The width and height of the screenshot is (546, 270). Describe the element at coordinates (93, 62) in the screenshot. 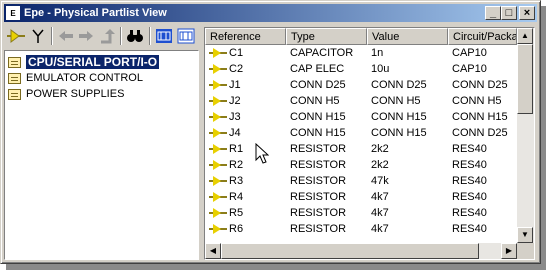

I see `tree-item-label: CPU/SERIAL PORT/I-O` at that location.